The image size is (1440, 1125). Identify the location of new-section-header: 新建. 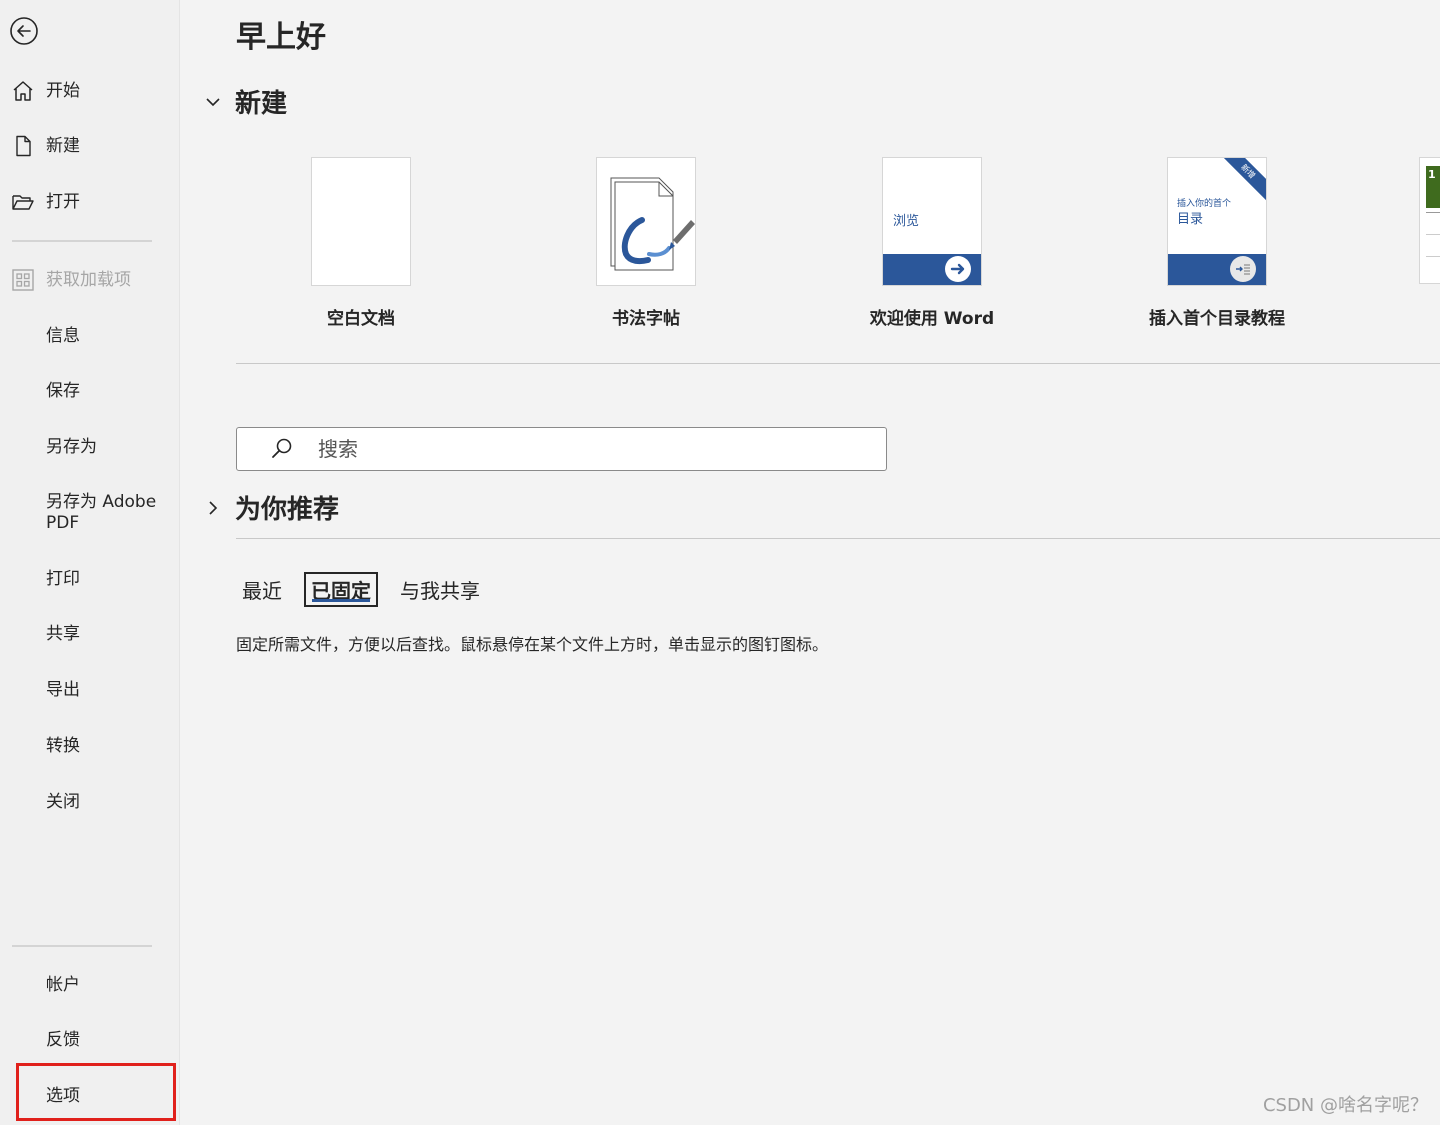
(245, 101).